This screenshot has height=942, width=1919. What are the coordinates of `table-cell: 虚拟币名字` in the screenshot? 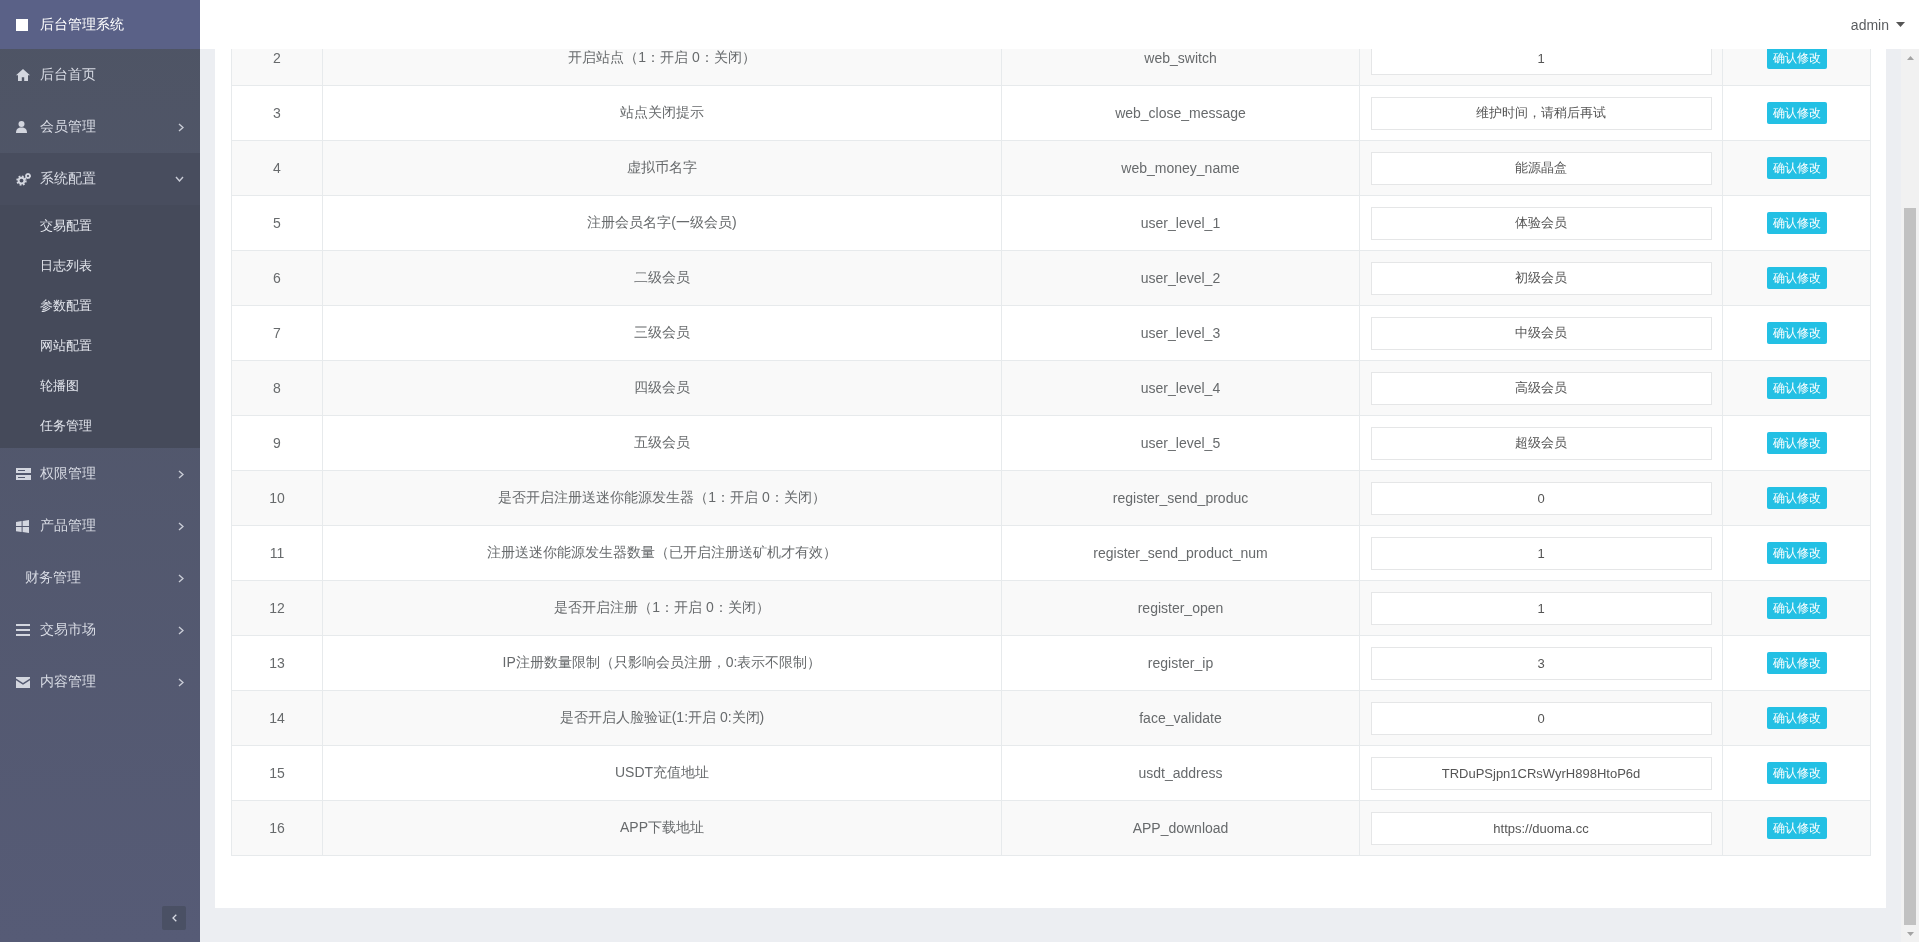 It's located at (662, 168).